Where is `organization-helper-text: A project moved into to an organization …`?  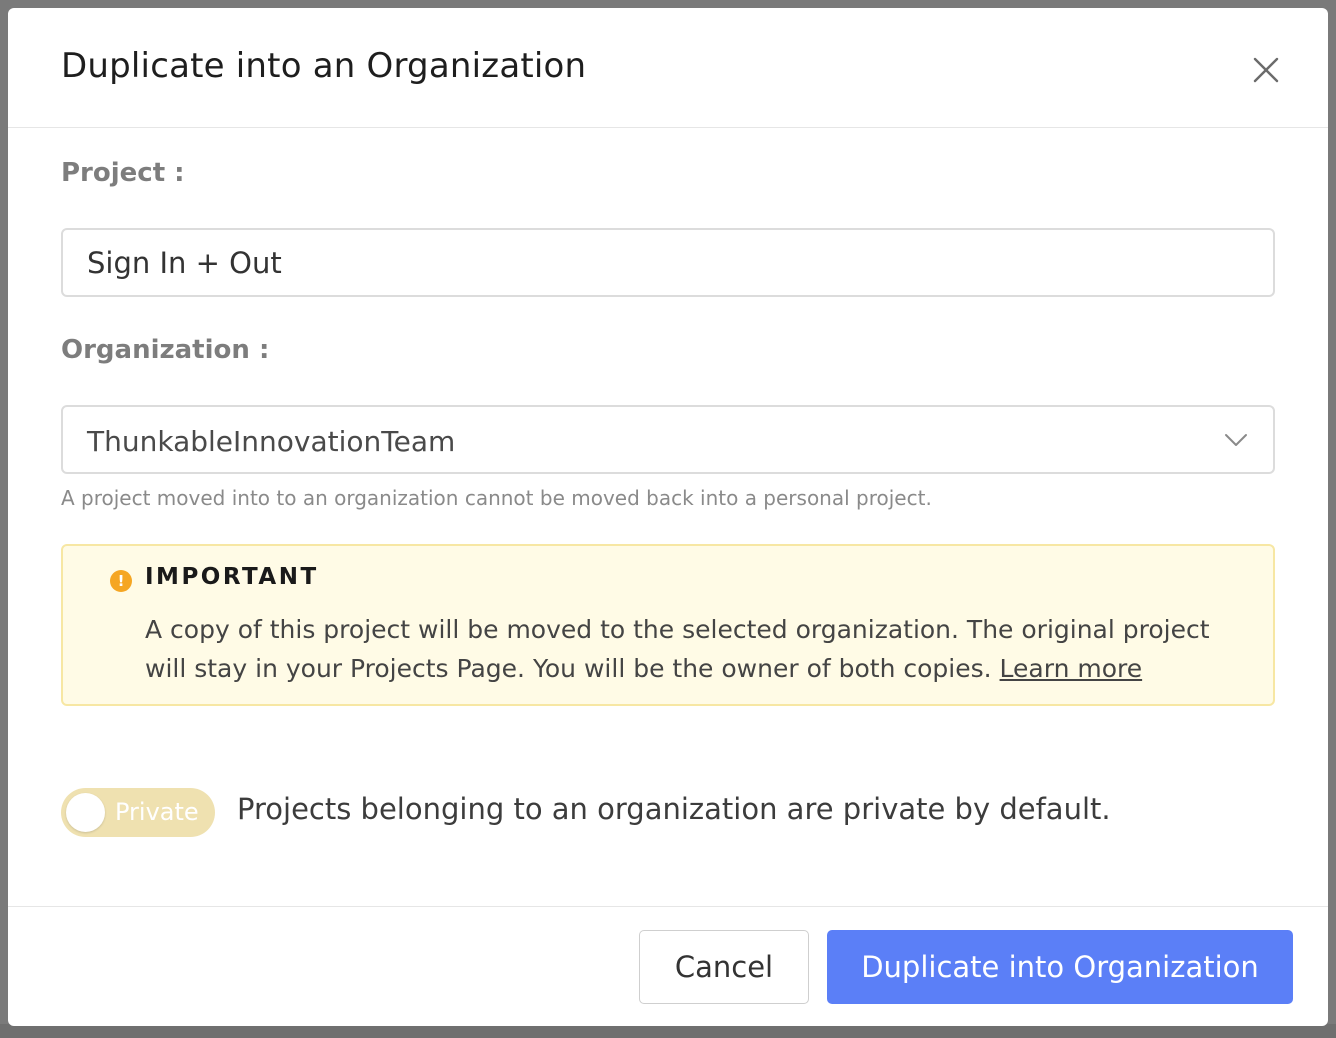 organization-helper-text: A project moved into to an organization … is located at coordinates (496, 498).